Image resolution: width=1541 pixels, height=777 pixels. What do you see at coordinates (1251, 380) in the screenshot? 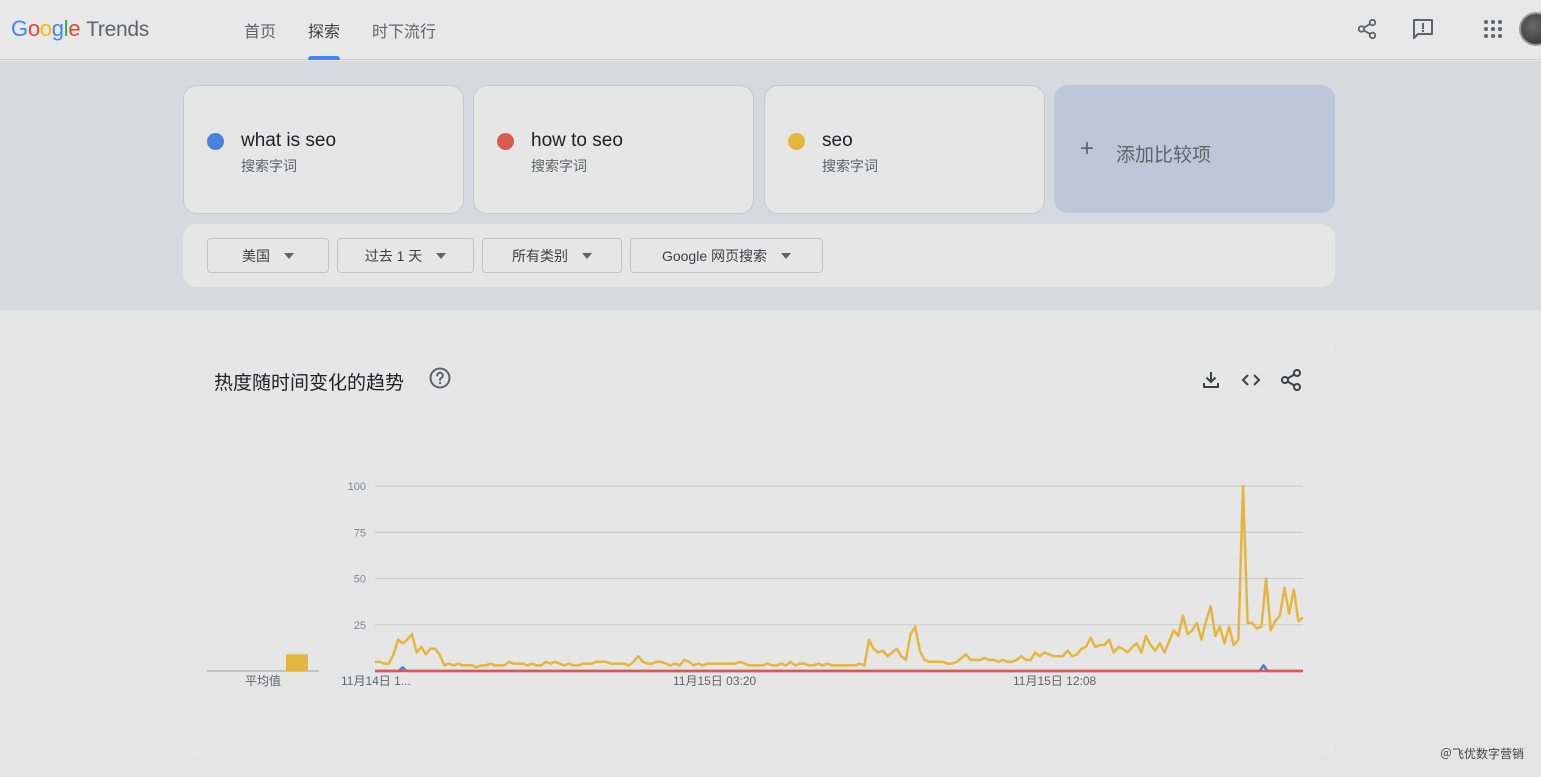
I see `embed-code-icon` at bounding box center [1251, 380].